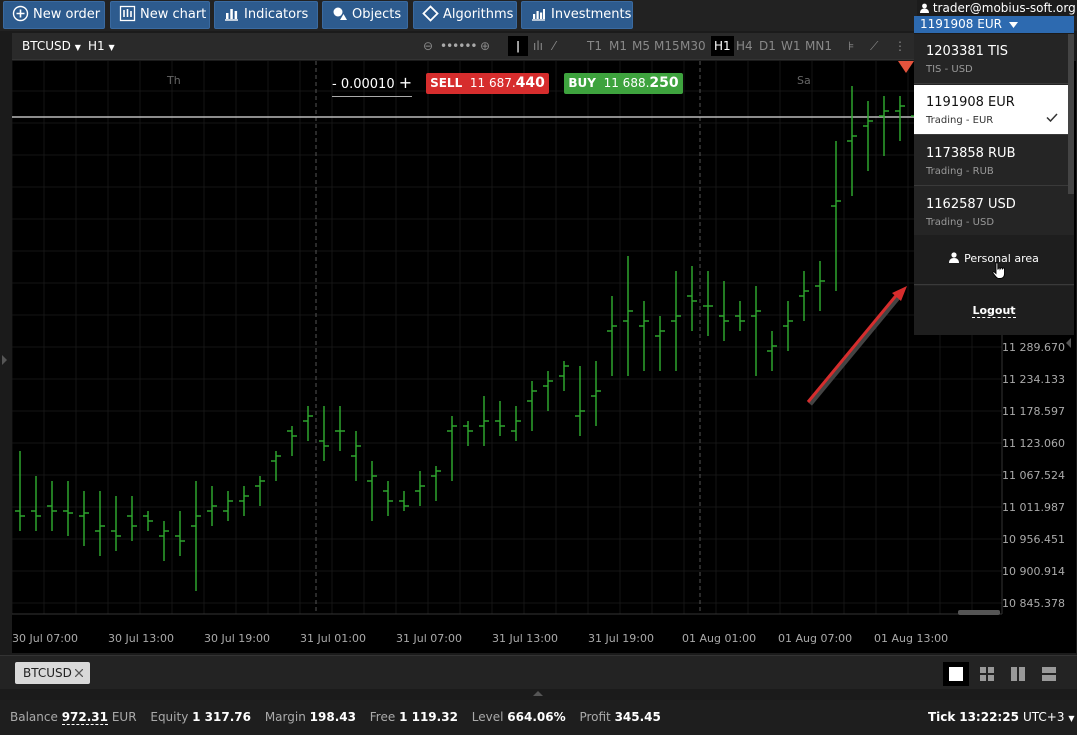 Image resolution: width=1077 pixels, height=735 pixels. Describe the element at coordinates (693, 46) in the screenshot. I see `timeframe-m30: M30` at that location.